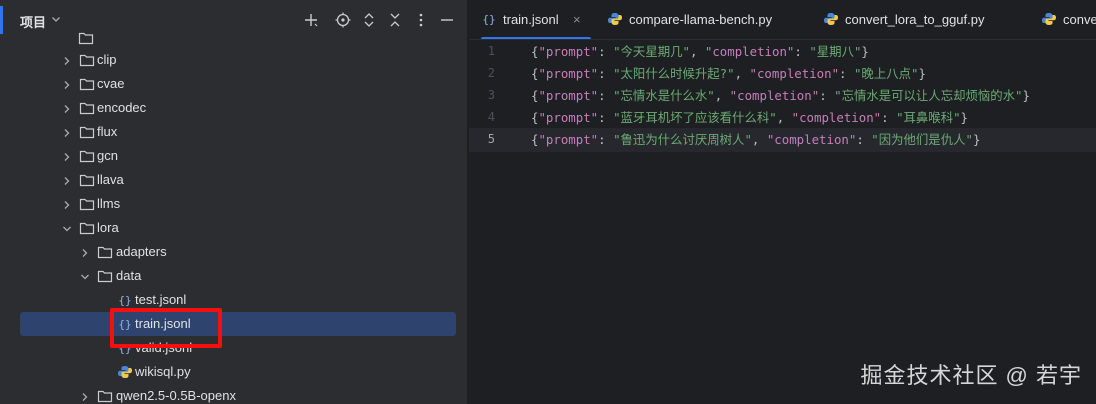 The image size is (1096, 404). I want to click on tree-item-train-jsonl: {} train.jsonl, so click(233, 324).